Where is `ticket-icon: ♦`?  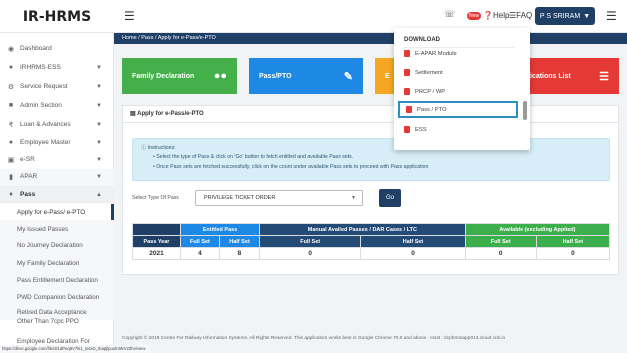 ticket-icon: ♦ is located at coordinates (11, 194).